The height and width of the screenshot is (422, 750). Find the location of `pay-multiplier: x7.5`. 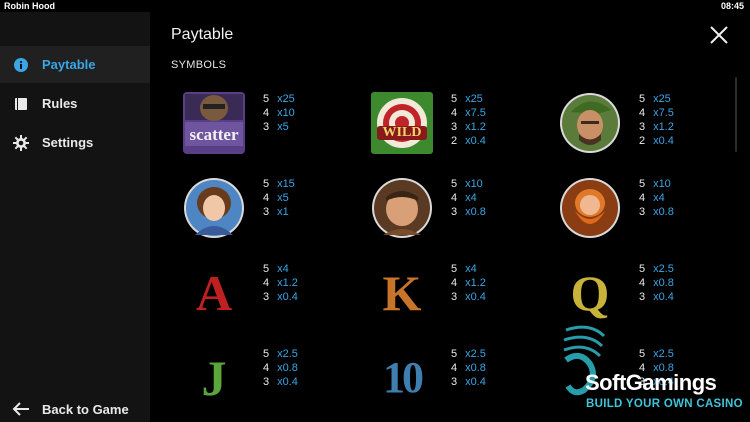

pay-multiplier: x7.5 is located at coordinates (663, 113).